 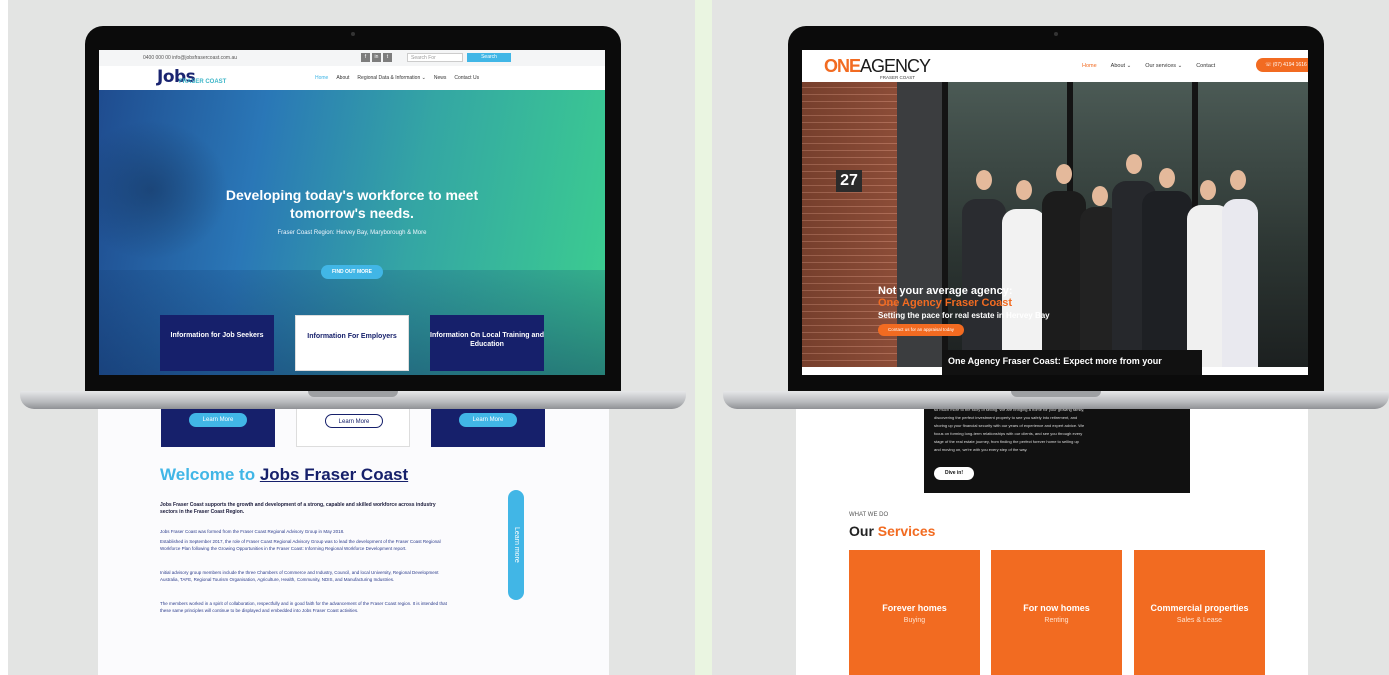 What do you see at coordinates (863, 531) in the screenshot?
I see `services-heading-prefix: Our` at bounding box center [863, 531].